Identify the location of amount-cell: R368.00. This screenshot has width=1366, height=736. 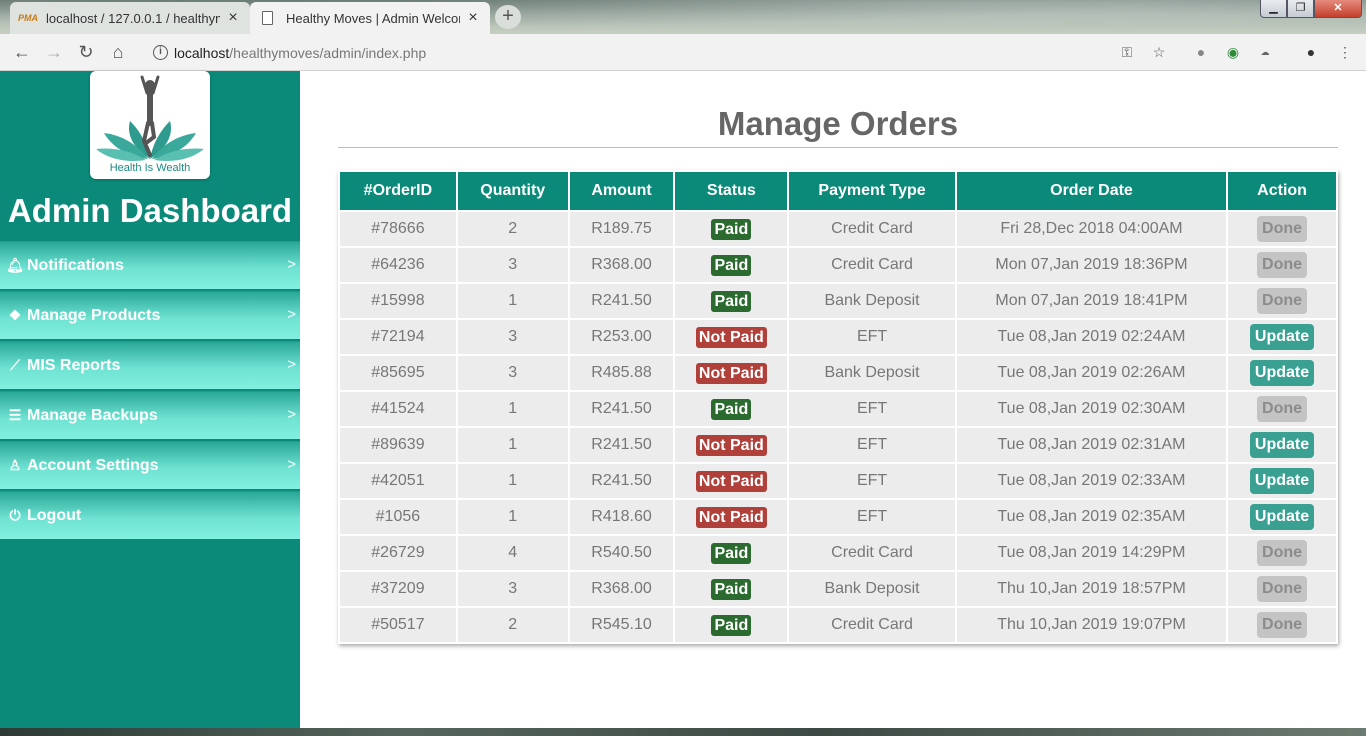
(621, 589).